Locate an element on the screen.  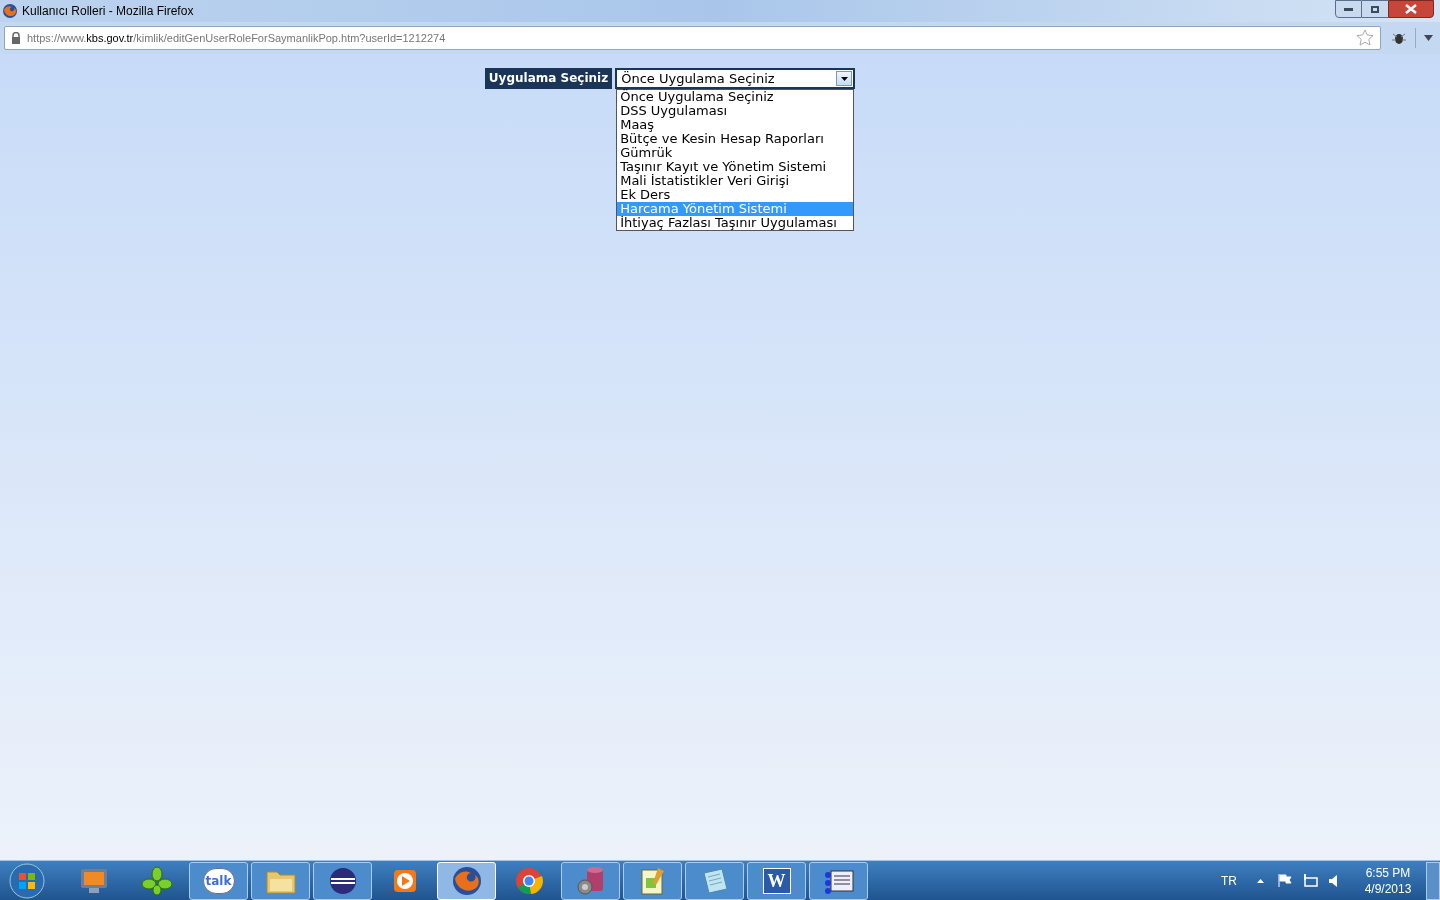
taskbar-button: talk is located at coordinates (218, 880).